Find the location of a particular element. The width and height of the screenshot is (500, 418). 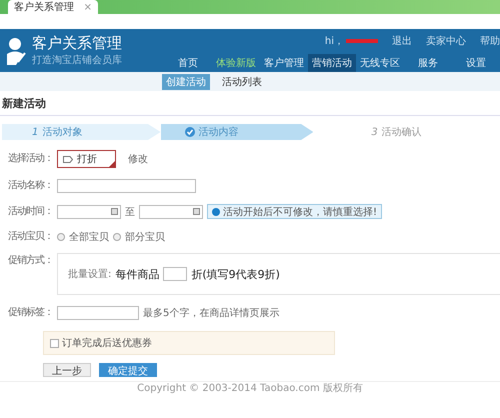

submit-button: 确定提交 is located at coordinates (128, 370).